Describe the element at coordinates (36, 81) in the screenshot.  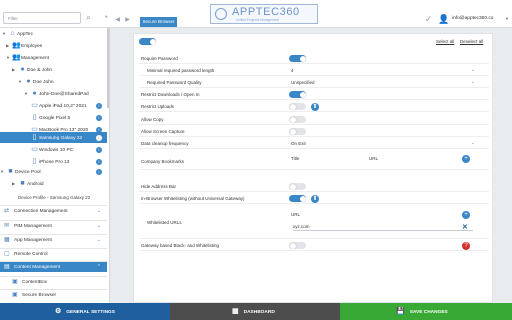
I see `tree-item-doe-john: ▼ ● Doe John` at that location.